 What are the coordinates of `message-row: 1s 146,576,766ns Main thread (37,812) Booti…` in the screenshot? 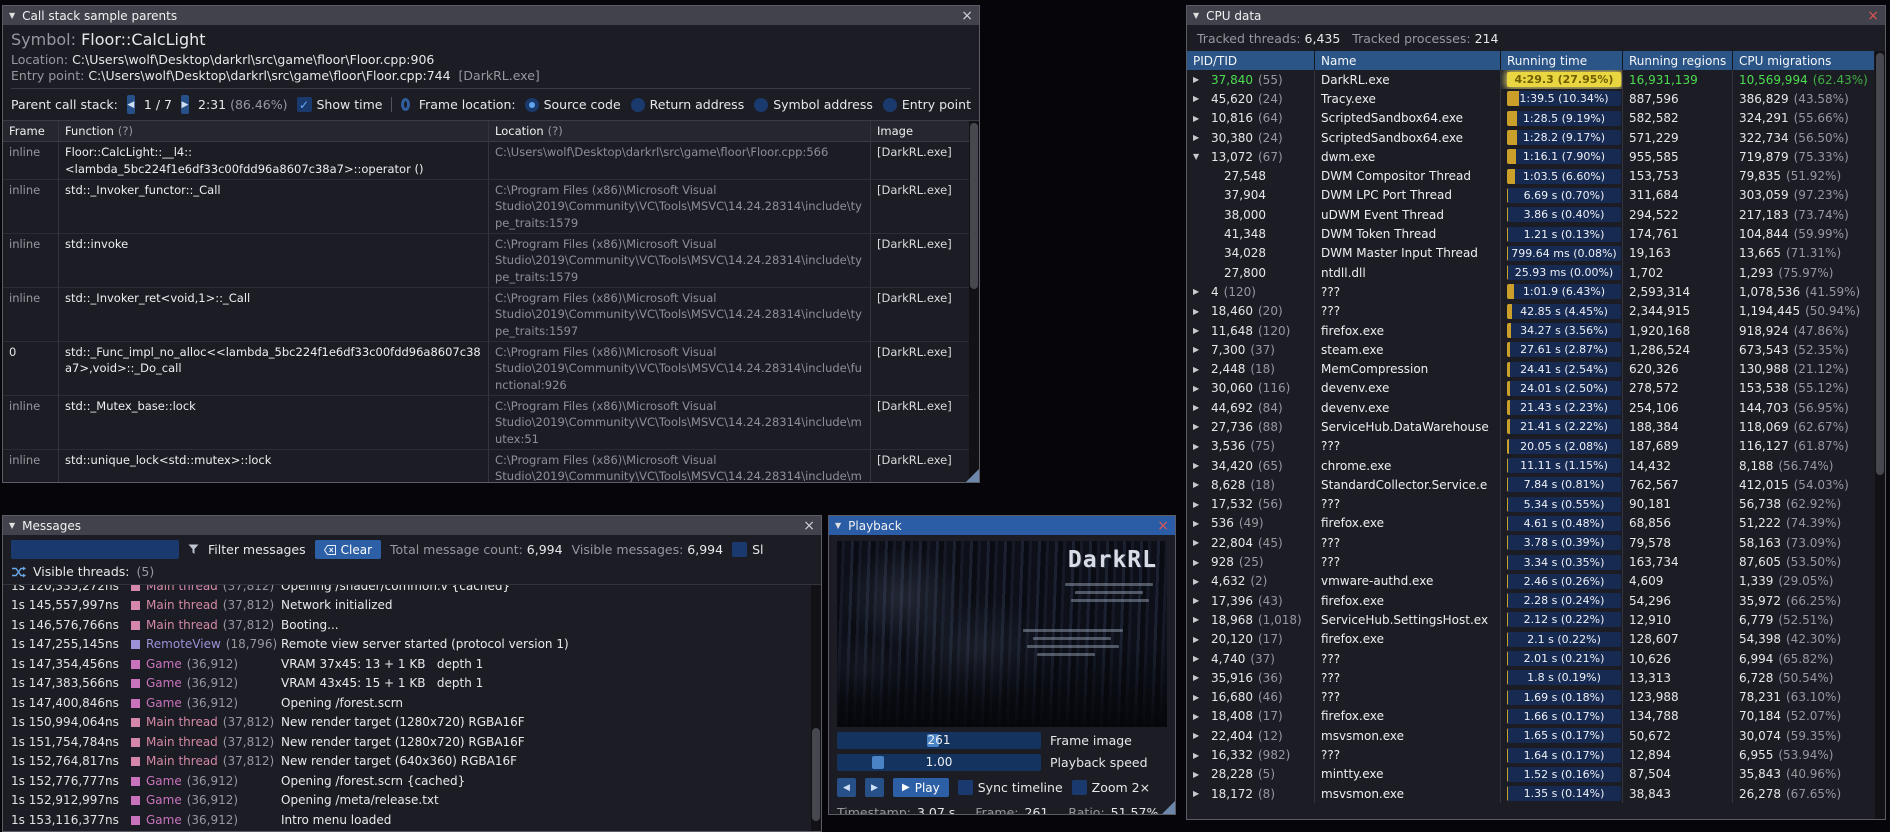 It's located at (407, 625).